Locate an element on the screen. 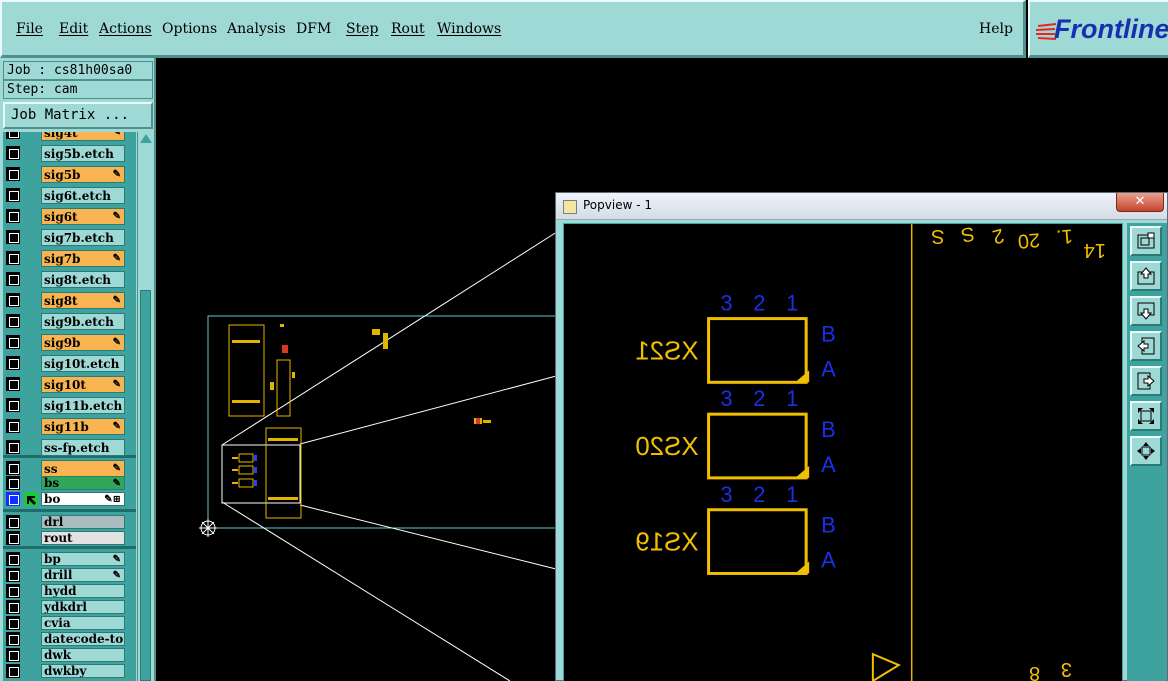  layer-list-scrollbar is located at coordinates (145, 406).